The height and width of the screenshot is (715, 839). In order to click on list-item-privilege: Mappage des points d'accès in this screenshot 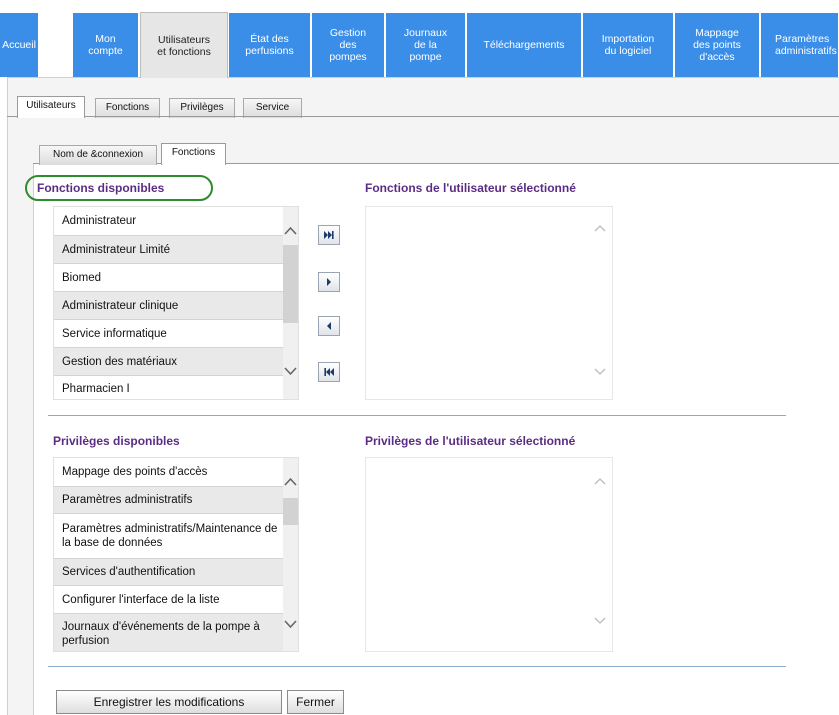, I will do `click(170, 472)`.